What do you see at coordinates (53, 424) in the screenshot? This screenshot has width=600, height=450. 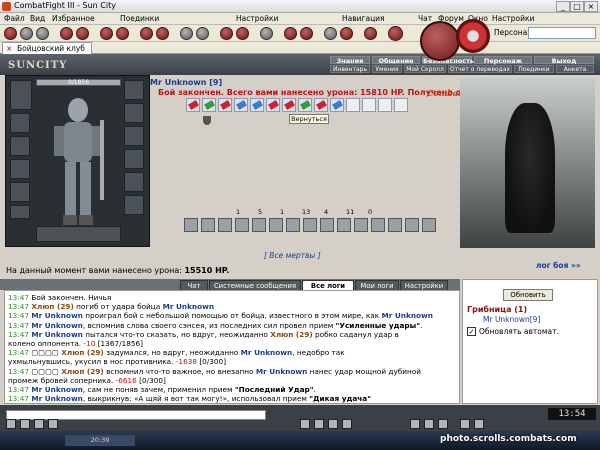 I see `clear-icon` at bounding box center [53, 424].